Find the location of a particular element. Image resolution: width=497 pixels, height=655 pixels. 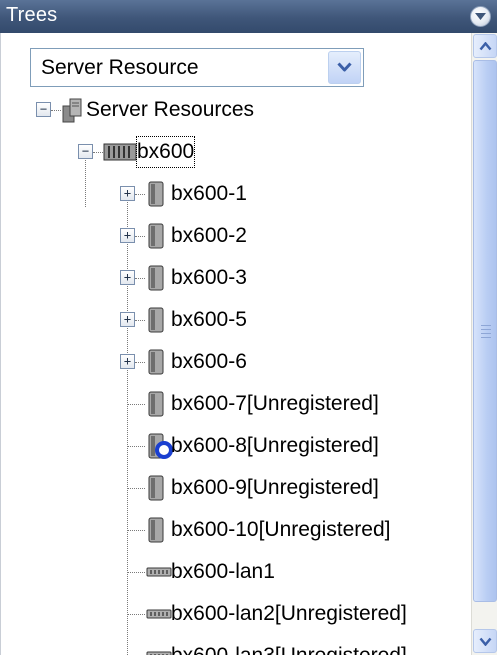

tree-node-blade: + bx600-5 is located at coordinates (236, 320).